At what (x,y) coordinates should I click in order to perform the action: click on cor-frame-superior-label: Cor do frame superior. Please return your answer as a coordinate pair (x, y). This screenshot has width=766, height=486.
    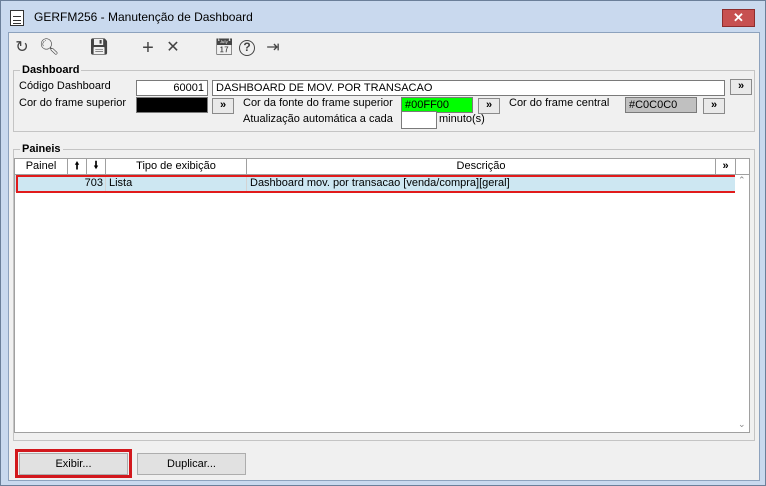
    Looking at the image, I should click on (72, 103).